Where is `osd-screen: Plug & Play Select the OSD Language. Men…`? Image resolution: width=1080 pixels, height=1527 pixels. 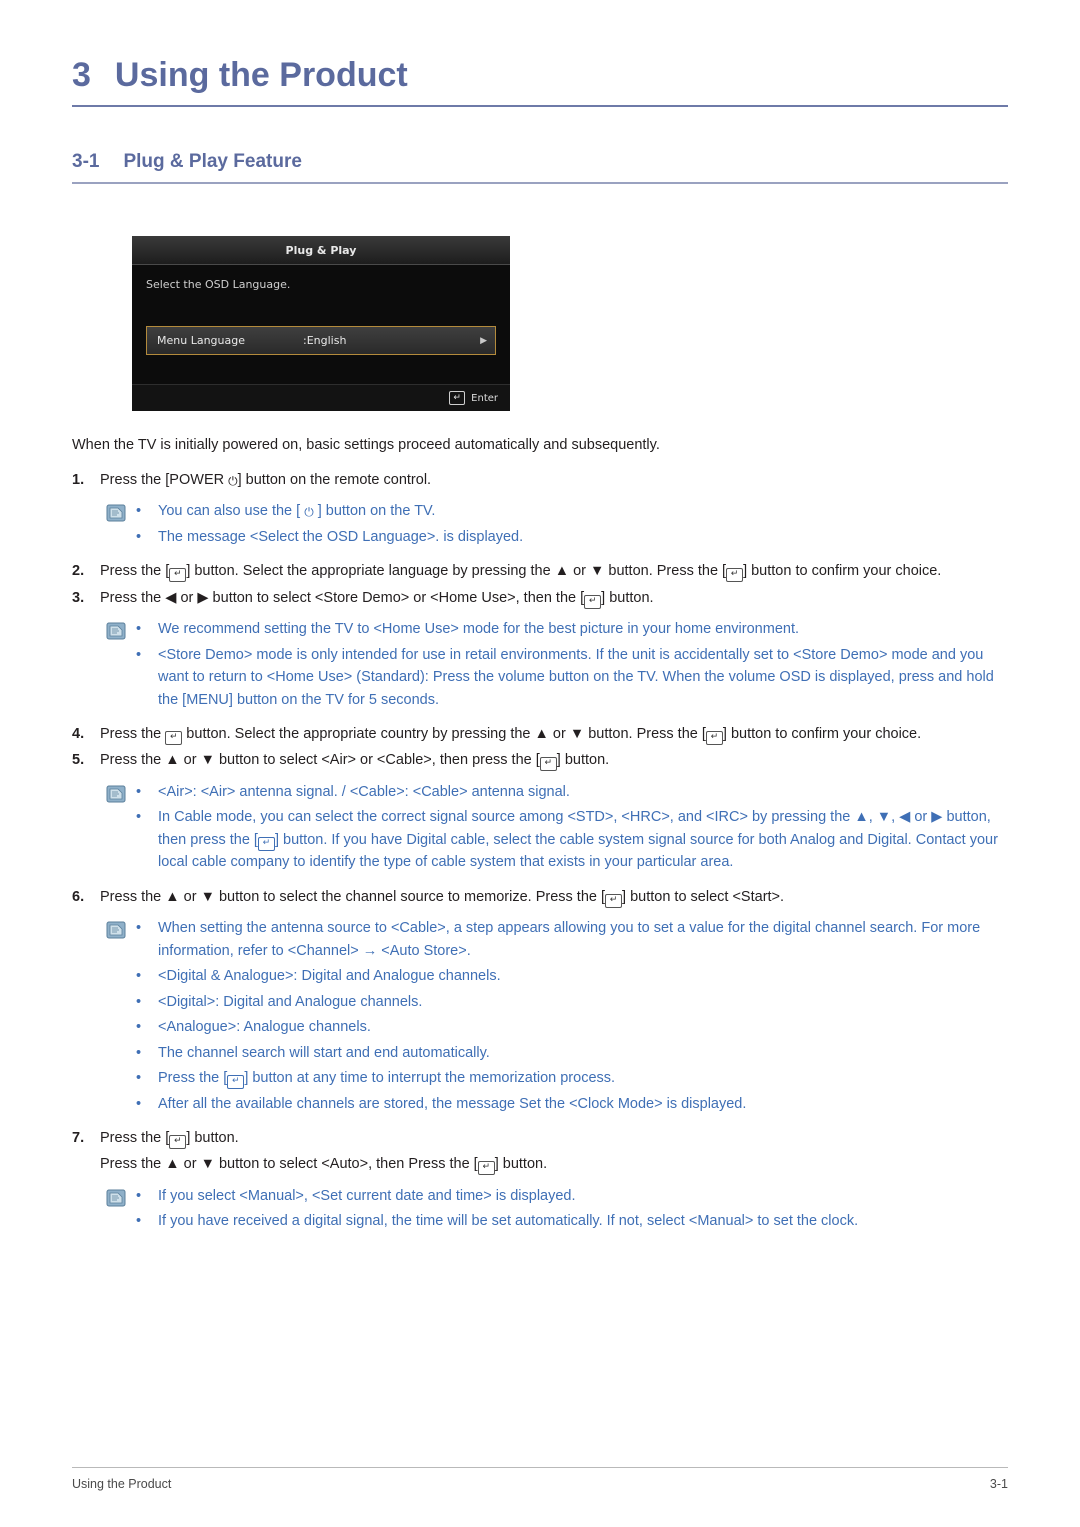 osd-screen: Plug & Play Select the OSD Language. Men… is located at coordinates (321, 323).